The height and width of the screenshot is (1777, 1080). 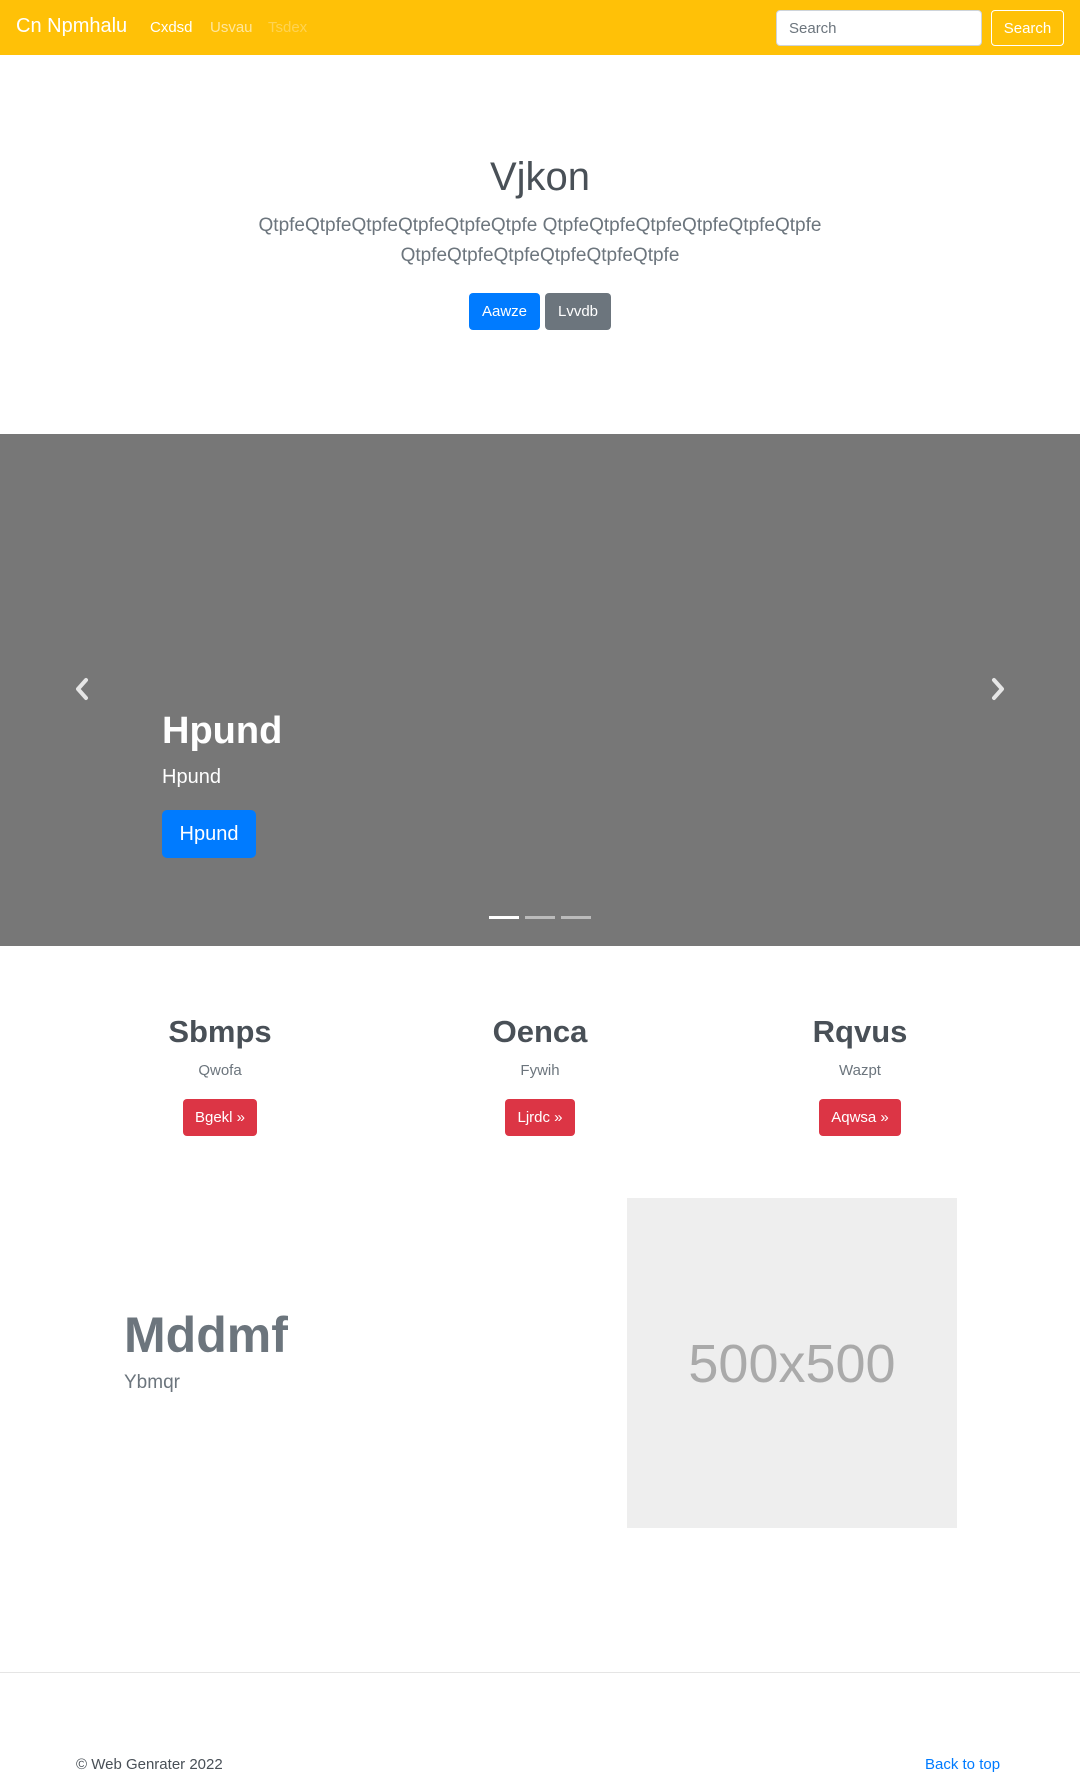 What do you see at coordinates (540, 177) in the screenshot?
I see `hero-title: Vjkon` at bounding box center [540, 177].